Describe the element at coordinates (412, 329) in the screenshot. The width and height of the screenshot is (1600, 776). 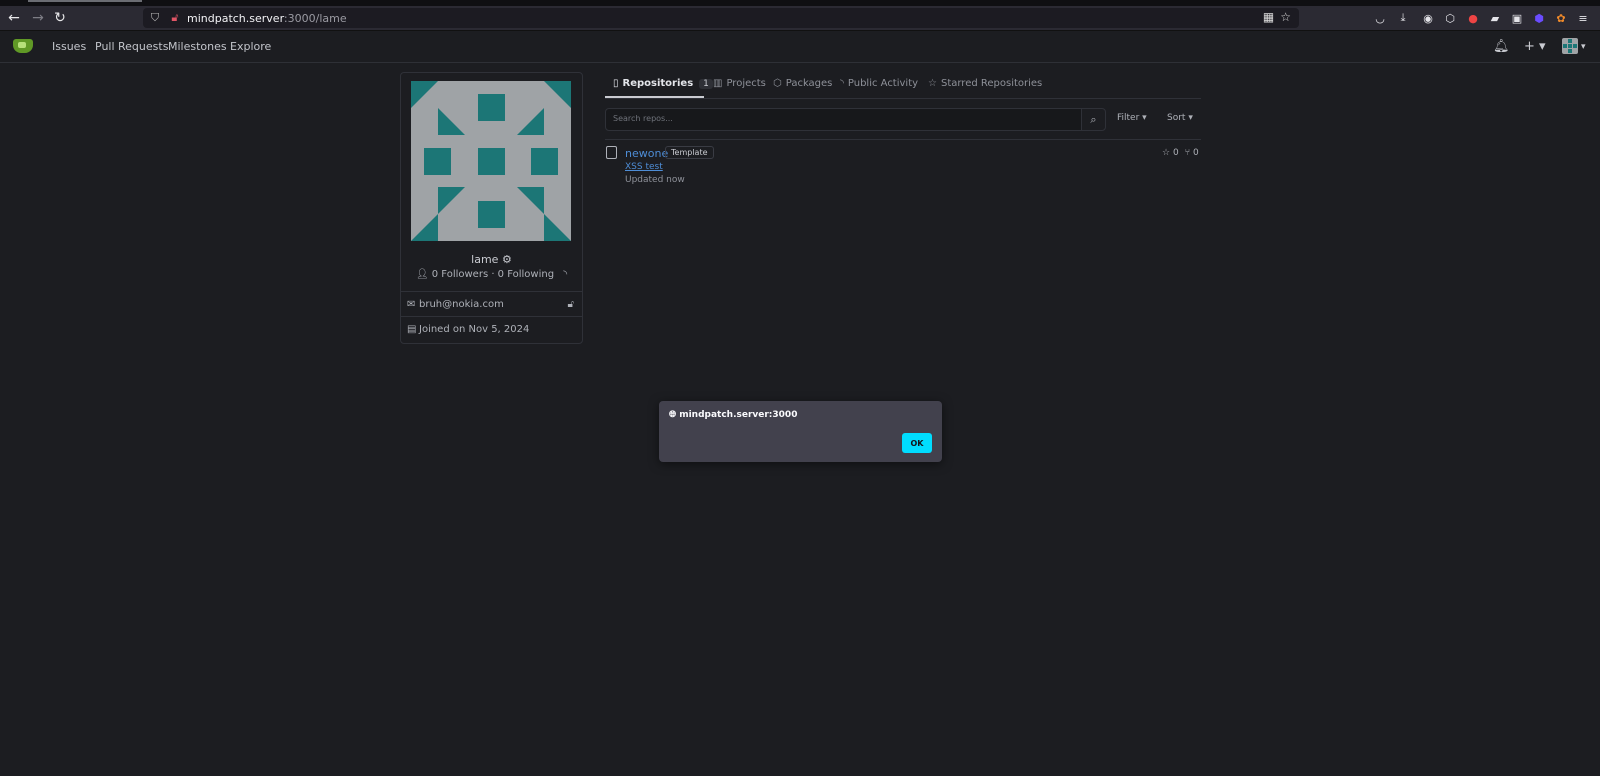
I see `calendar-icon: ▤` at that location.